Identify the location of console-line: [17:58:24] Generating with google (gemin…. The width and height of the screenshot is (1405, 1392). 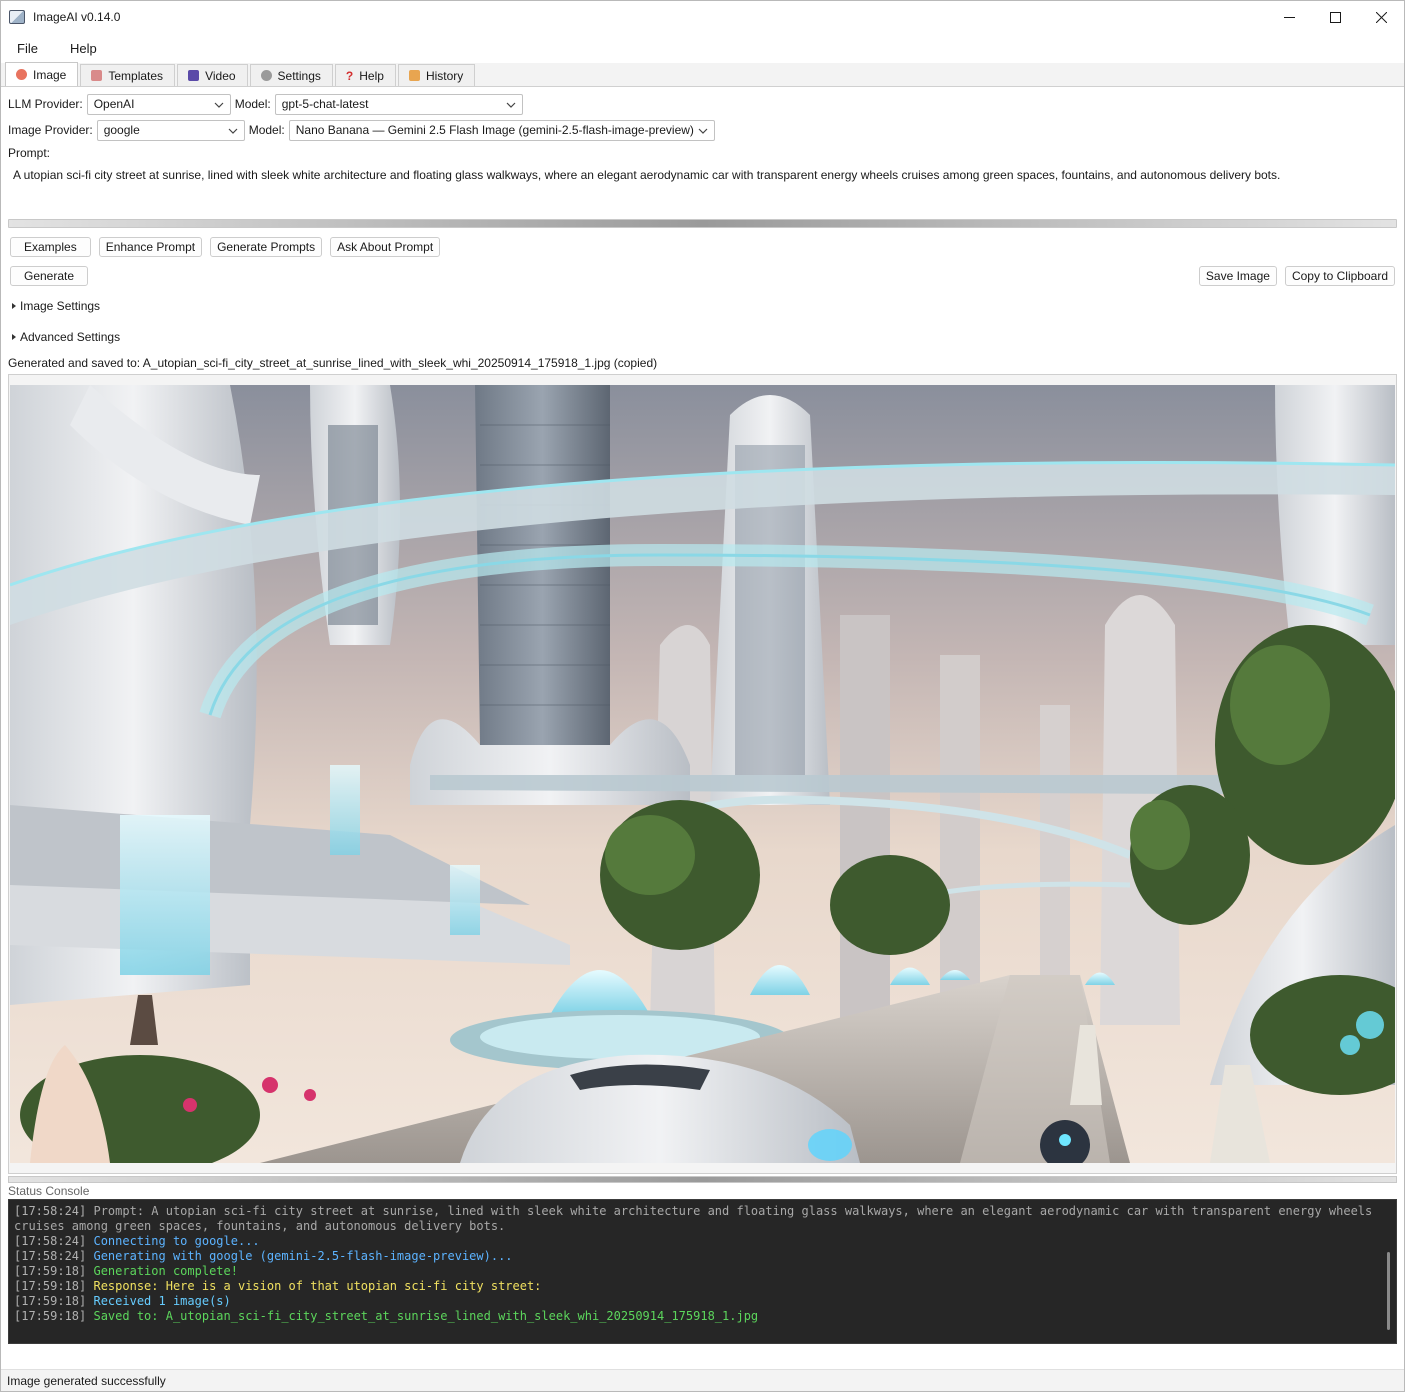
(702, 1256).